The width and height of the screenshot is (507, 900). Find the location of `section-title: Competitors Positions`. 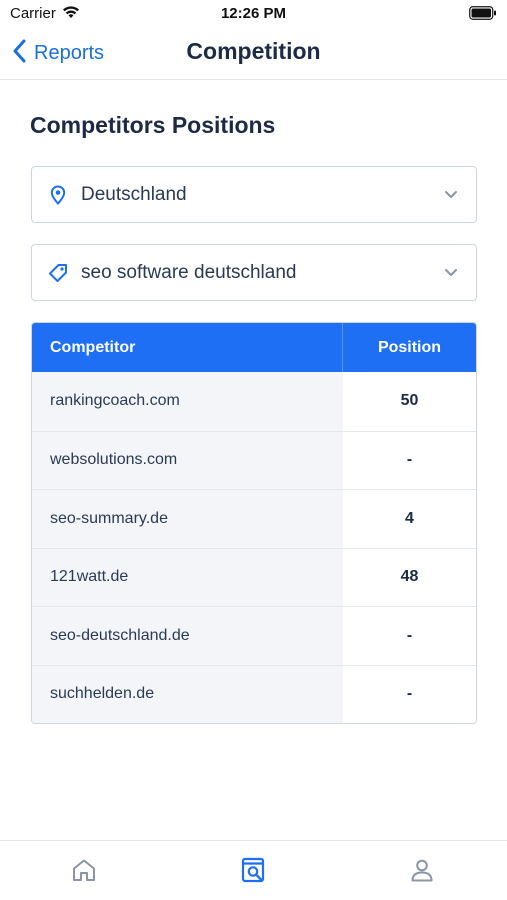

section-title: Competitors Positions is located at coordinates (153, 125).